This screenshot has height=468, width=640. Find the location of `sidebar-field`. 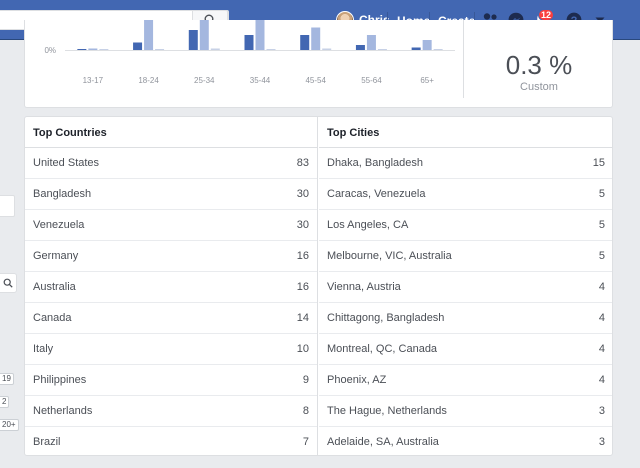

sidebar-field is located at coordinates (7, 206).